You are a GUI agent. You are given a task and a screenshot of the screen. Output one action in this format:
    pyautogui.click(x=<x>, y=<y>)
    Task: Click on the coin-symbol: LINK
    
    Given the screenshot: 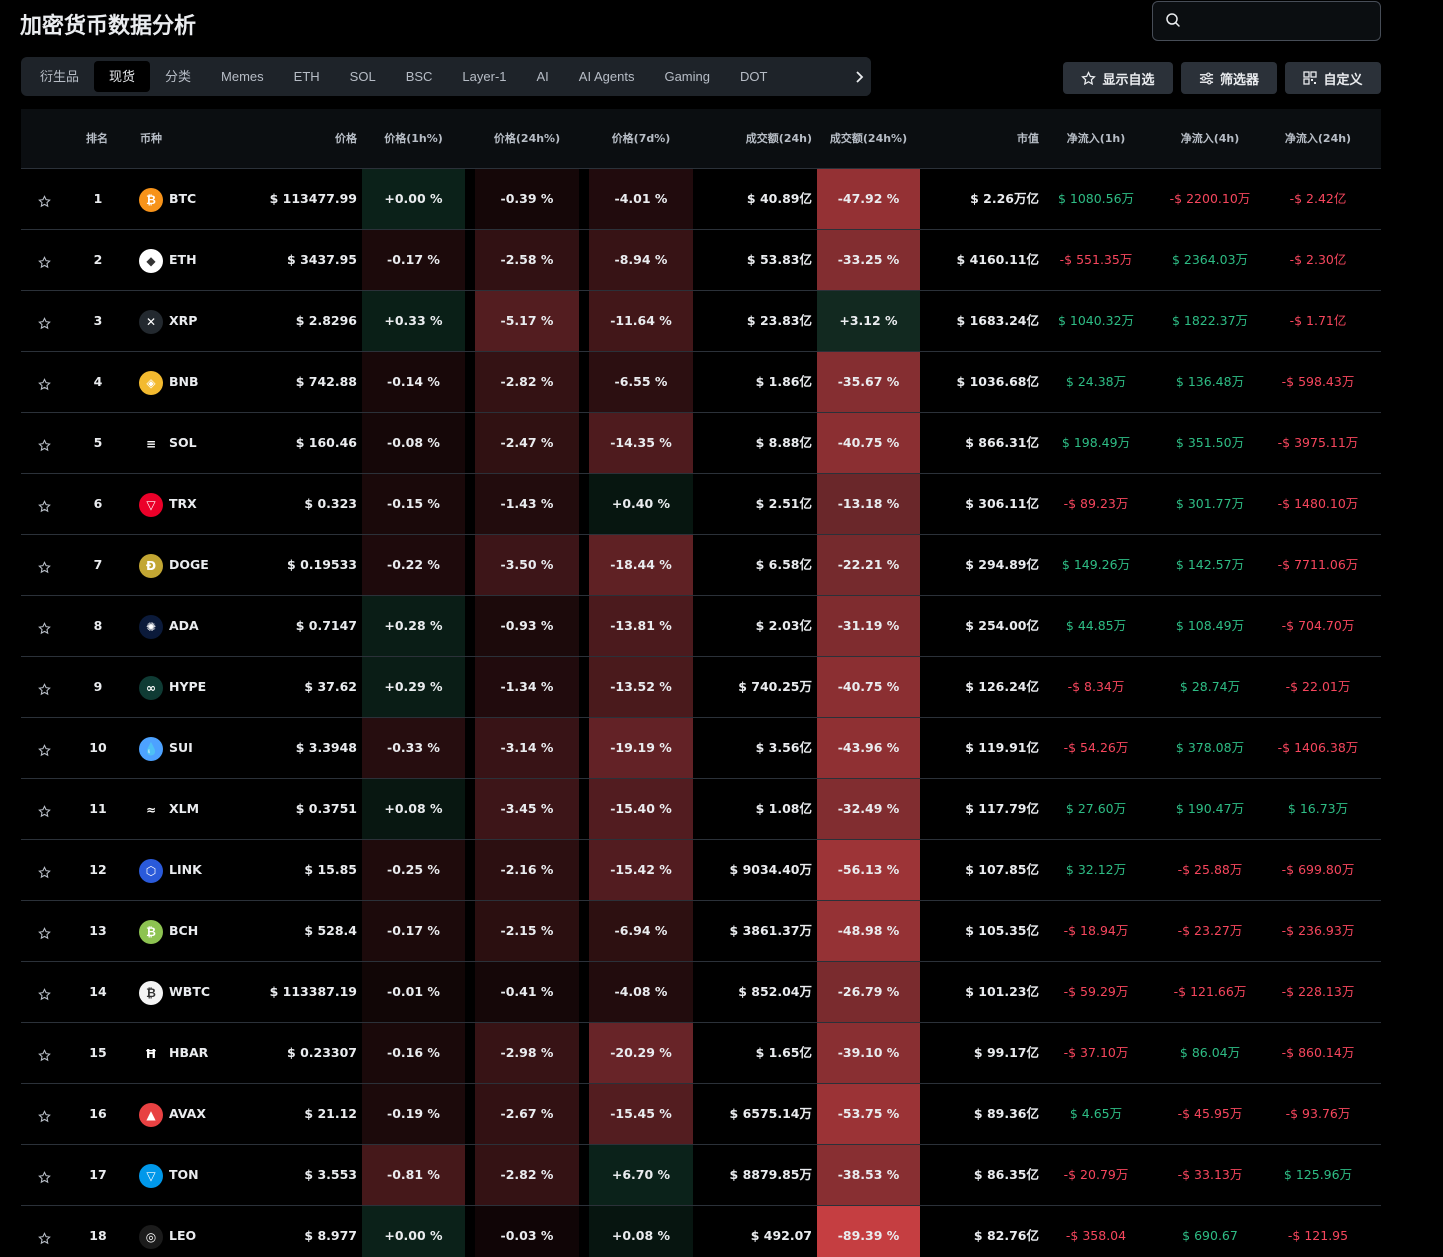 What is the action you would take?
    pyautogui.click(x=185, y=869)
    